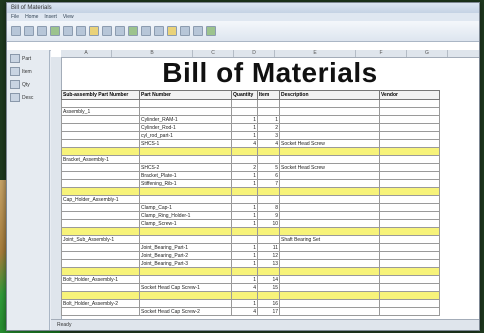  I want to click on open-icon, so click(29, 31).